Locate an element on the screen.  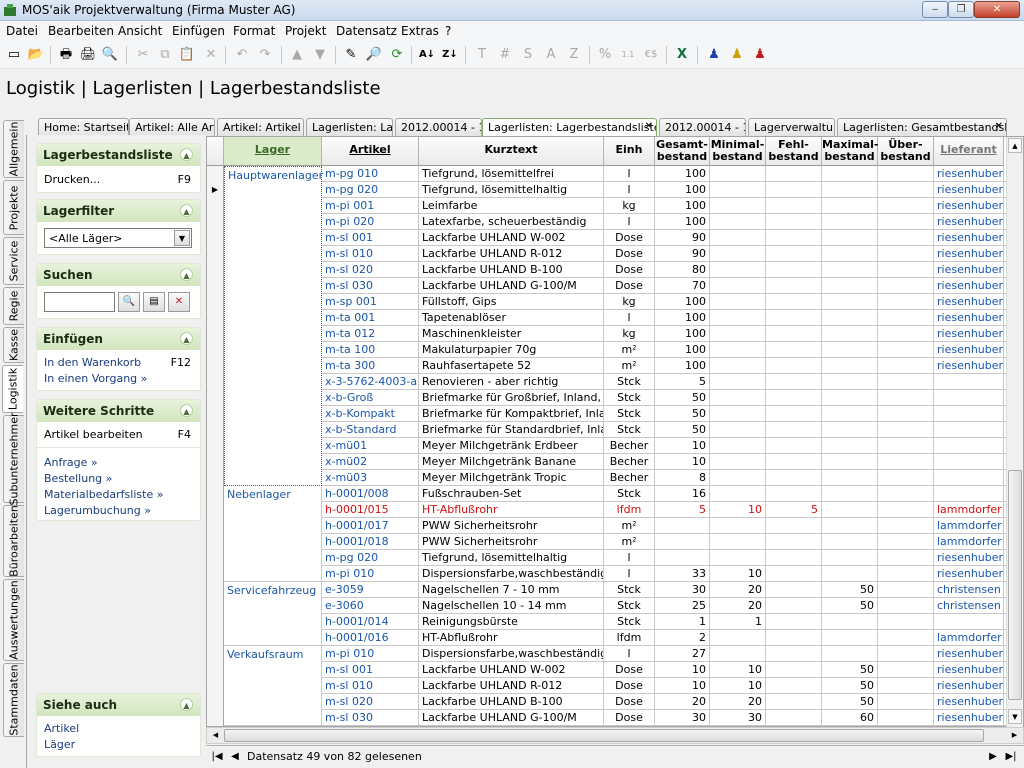
cell-gesamt: 30 is located at coordinates (682, 718).